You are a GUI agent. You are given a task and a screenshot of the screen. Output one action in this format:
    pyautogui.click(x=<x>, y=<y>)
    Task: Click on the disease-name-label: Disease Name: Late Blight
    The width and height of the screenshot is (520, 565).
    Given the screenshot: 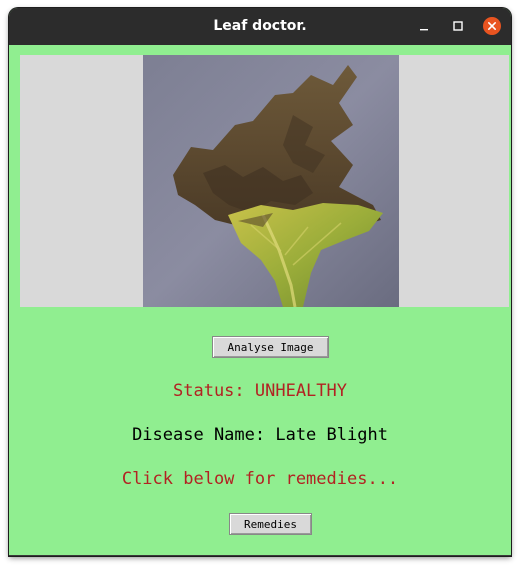 What is the action you would take?
    pyautogui.click(x=260, y=435)
    